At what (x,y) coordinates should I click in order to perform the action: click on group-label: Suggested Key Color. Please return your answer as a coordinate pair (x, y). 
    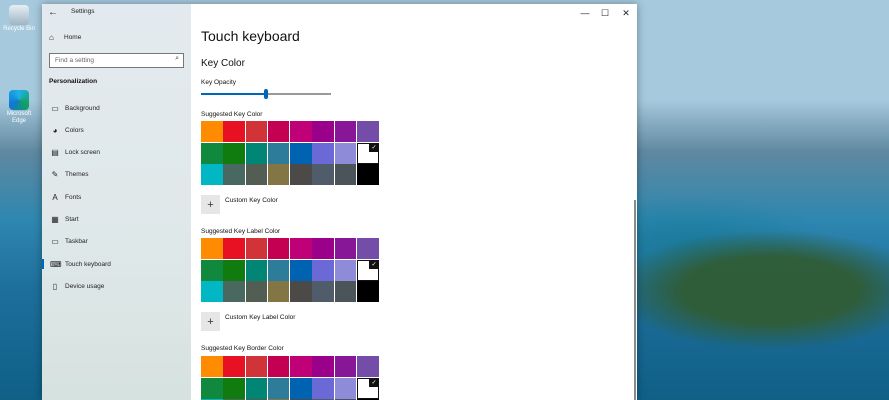
    Looking at the image, I should click on (232, 114).